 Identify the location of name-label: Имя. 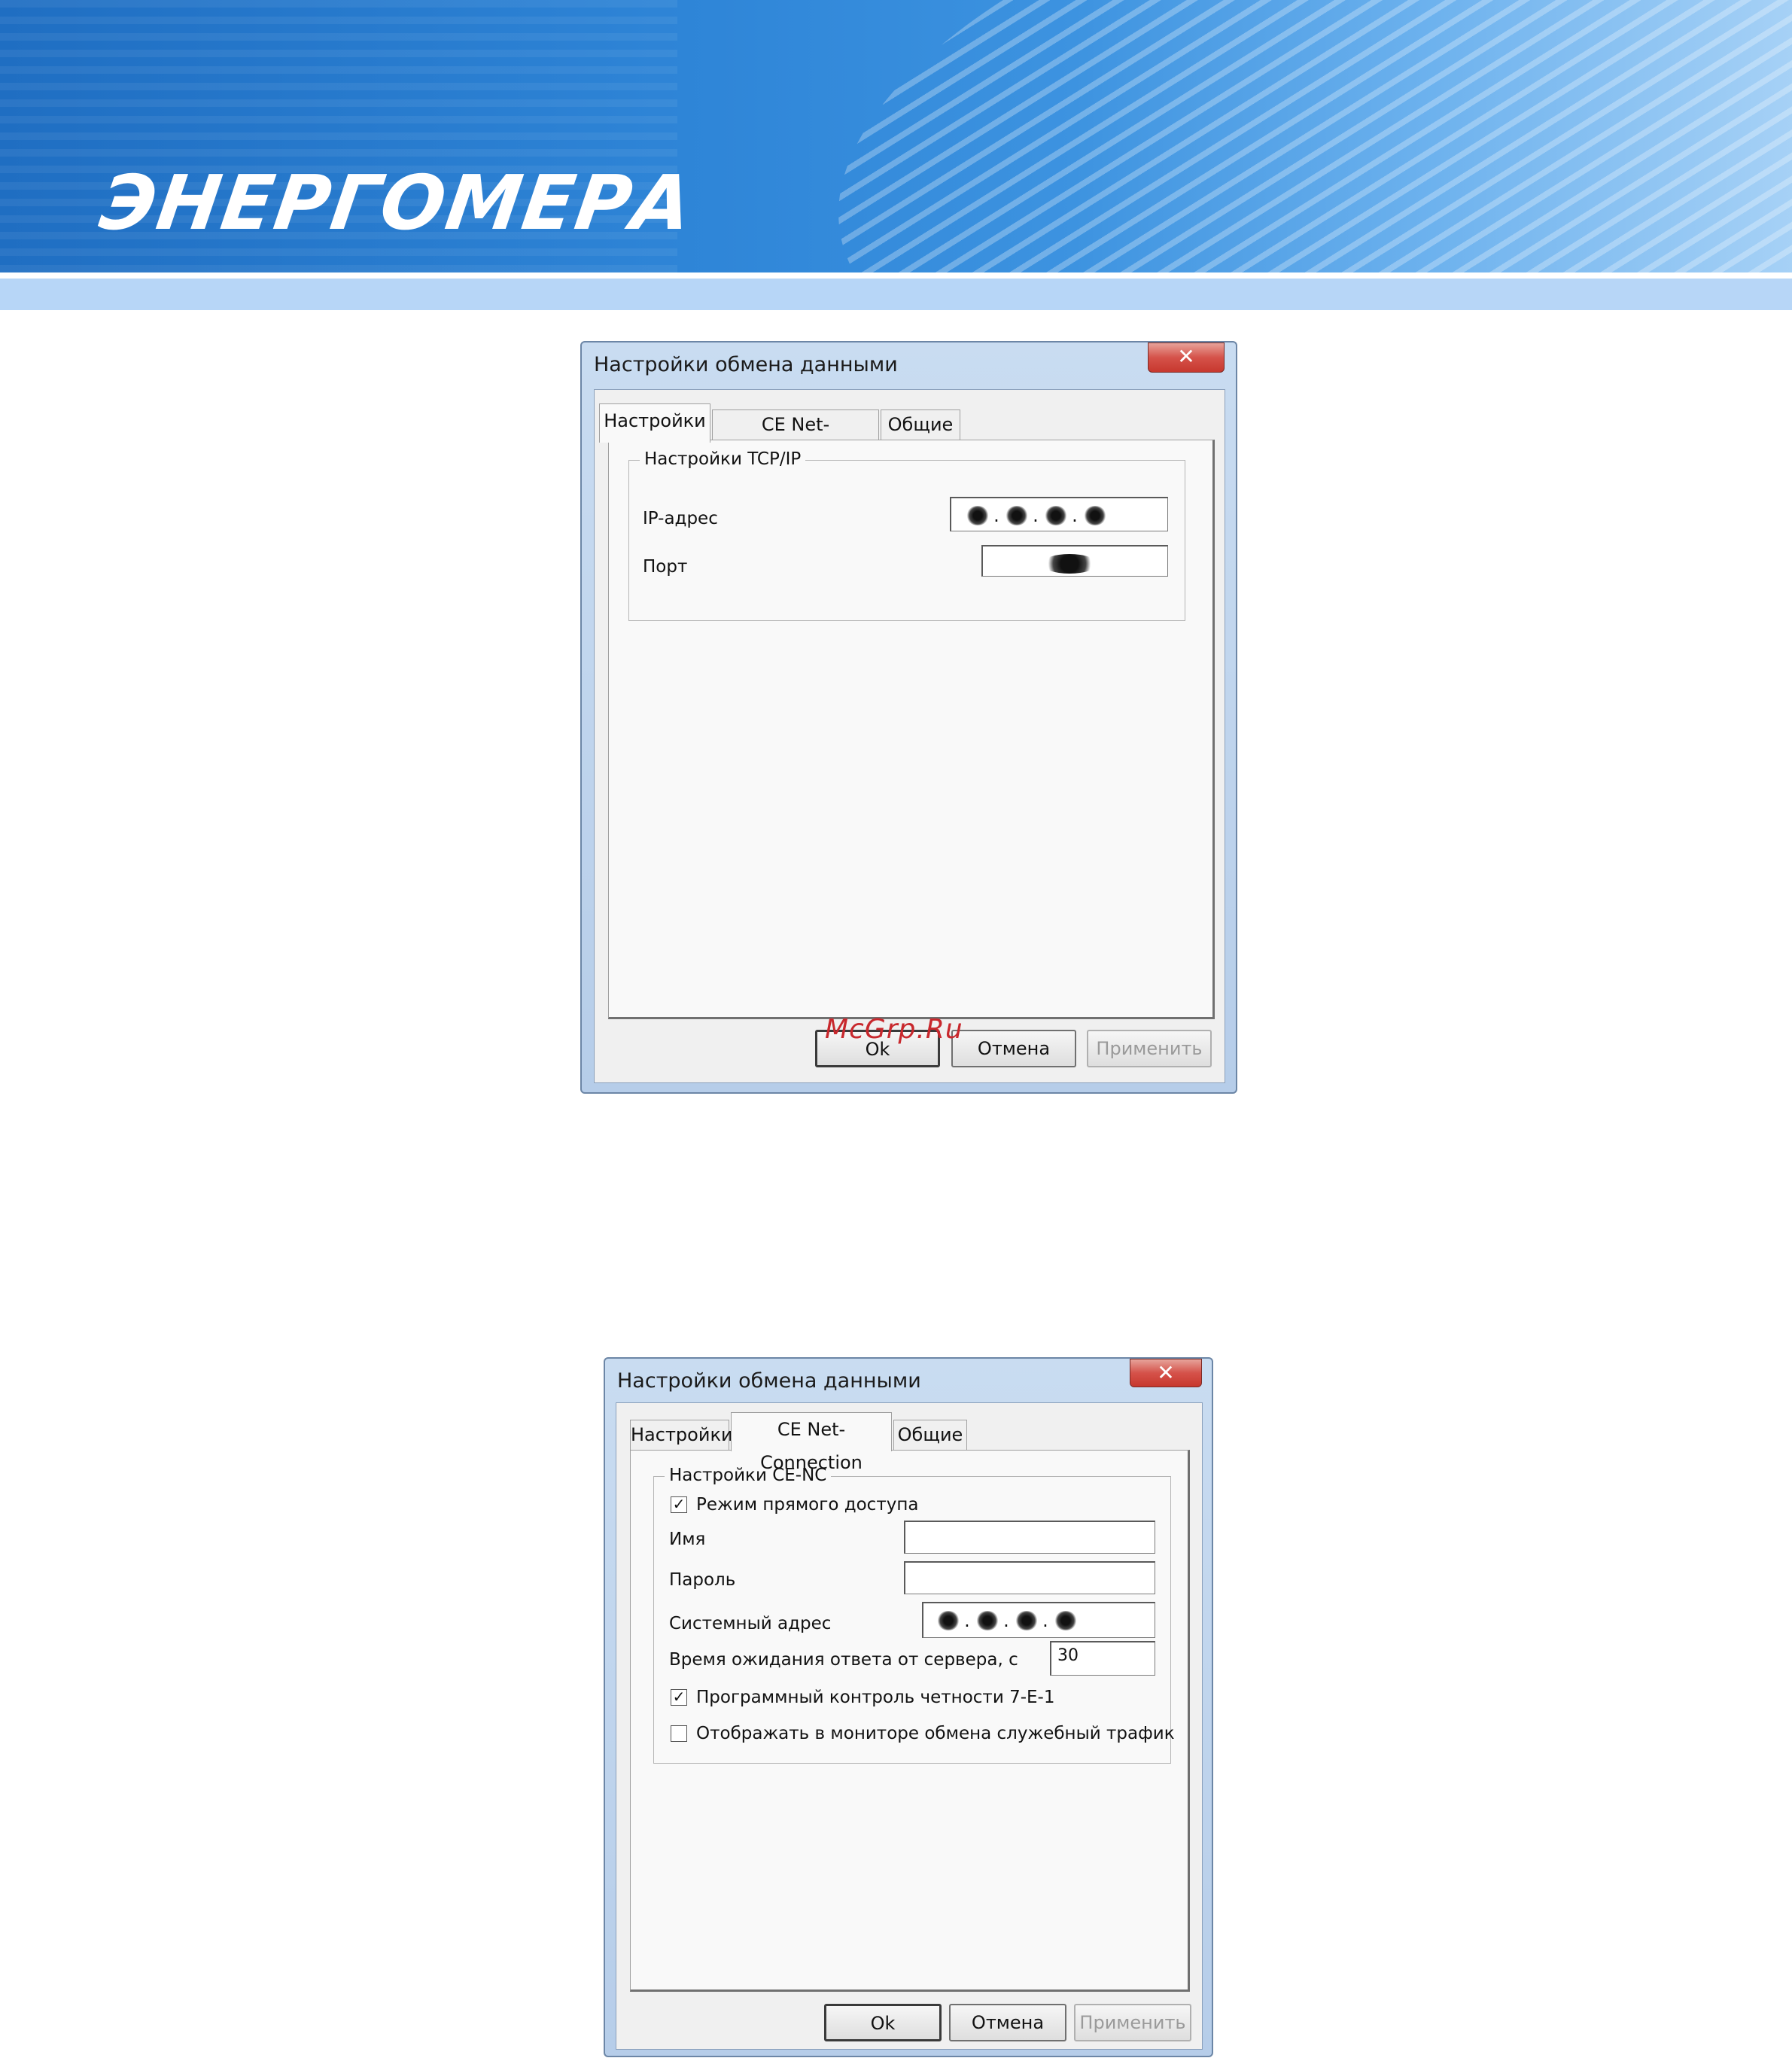
(687, 1539).